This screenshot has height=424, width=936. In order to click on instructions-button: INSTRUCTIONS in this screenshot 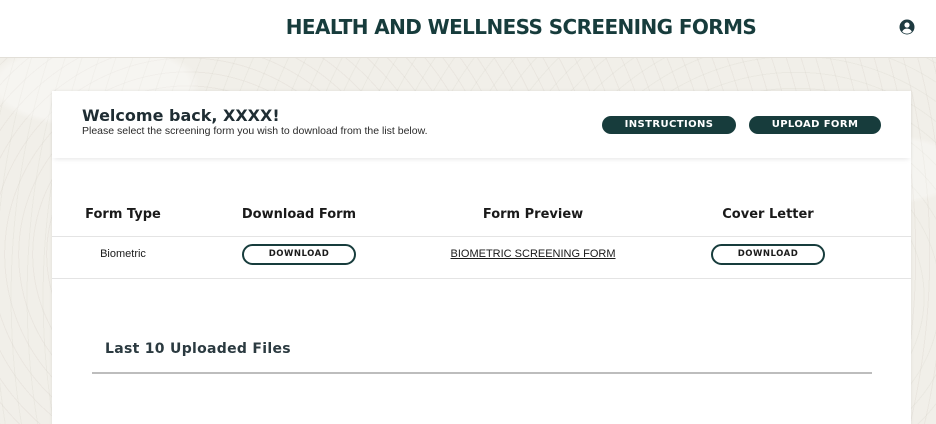, I will do `click(669, 125)`.